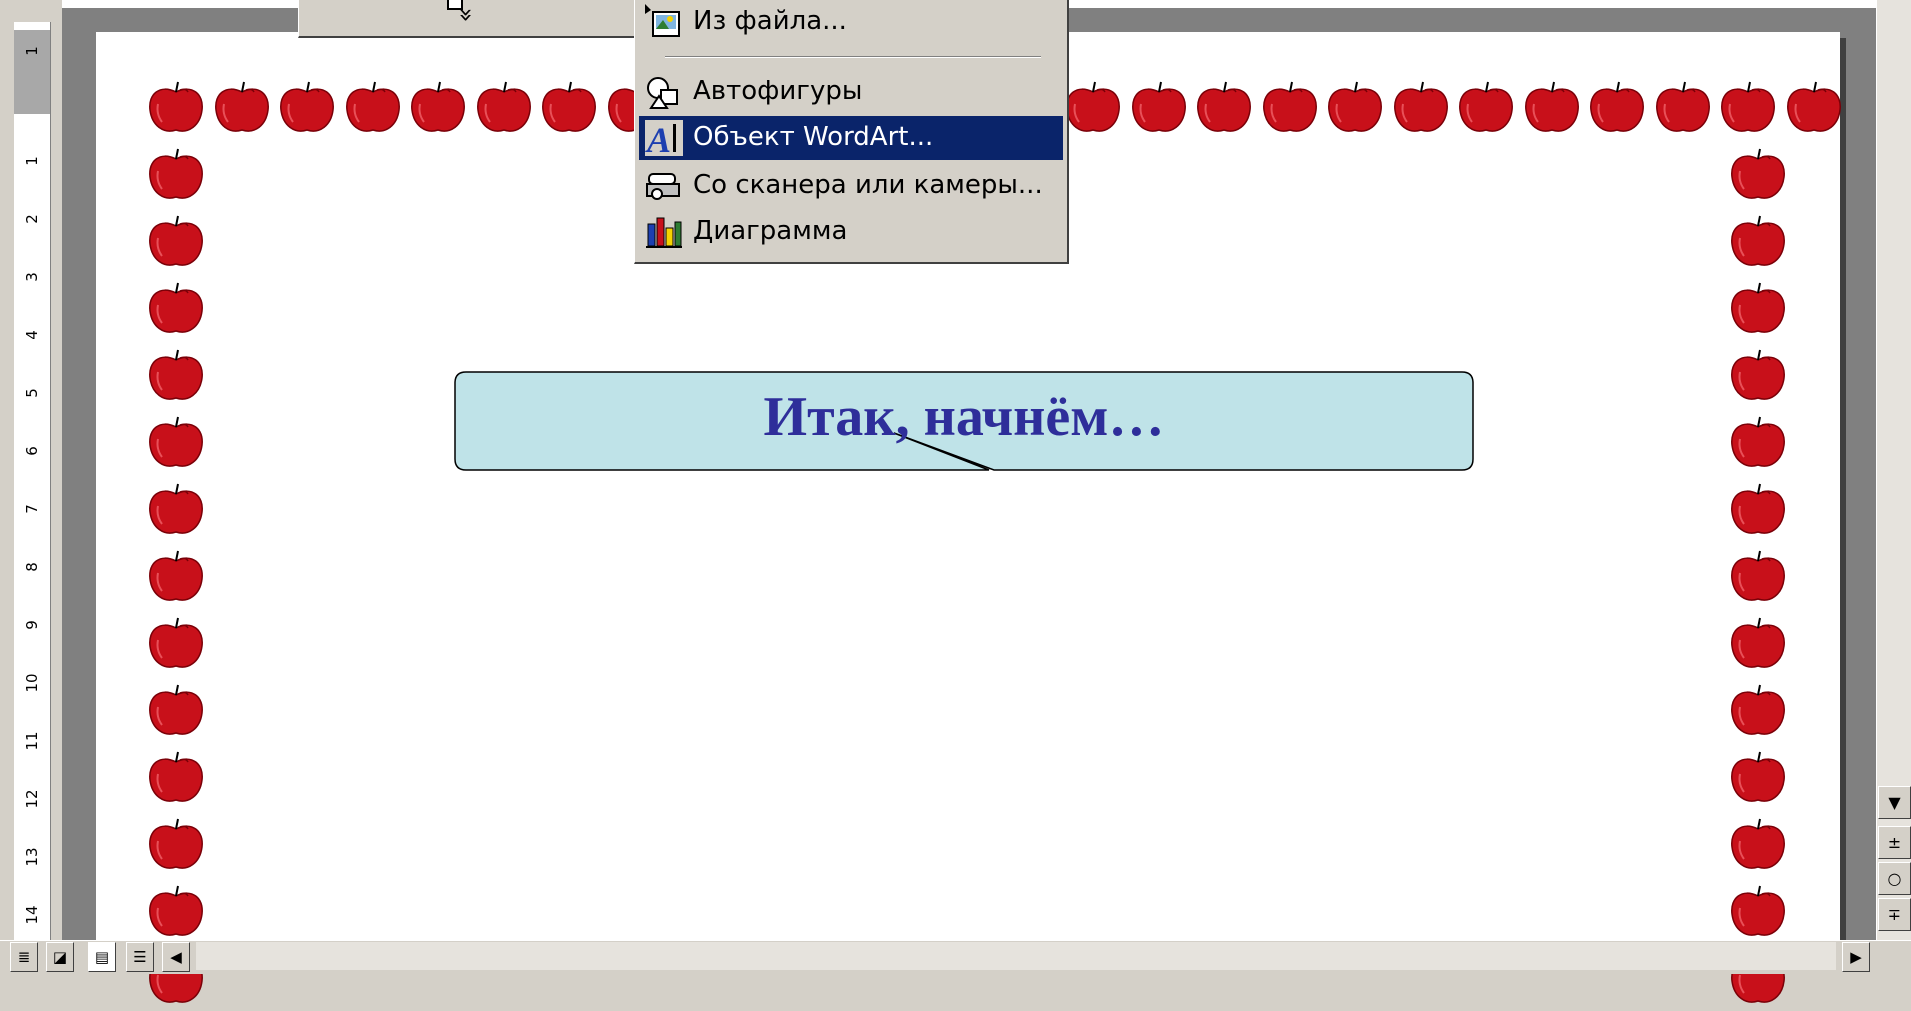 The width and height of the screenshot is (1911, 1011). What do you see at coordinates (1894, 914) in the screenshot?
I see `next-page-button: ∓` at bounding box center [1894, 914].